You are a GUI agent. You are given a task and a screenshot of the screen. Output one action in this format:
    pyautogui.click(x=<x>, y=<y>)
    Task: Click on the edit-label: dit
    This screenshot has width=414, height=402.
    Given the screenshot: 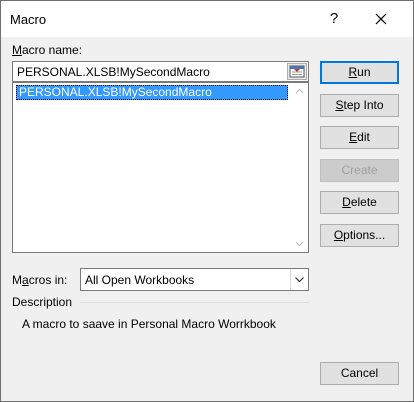 What is the action you would take?
    pyautogui.click(x=363, y=137)
    